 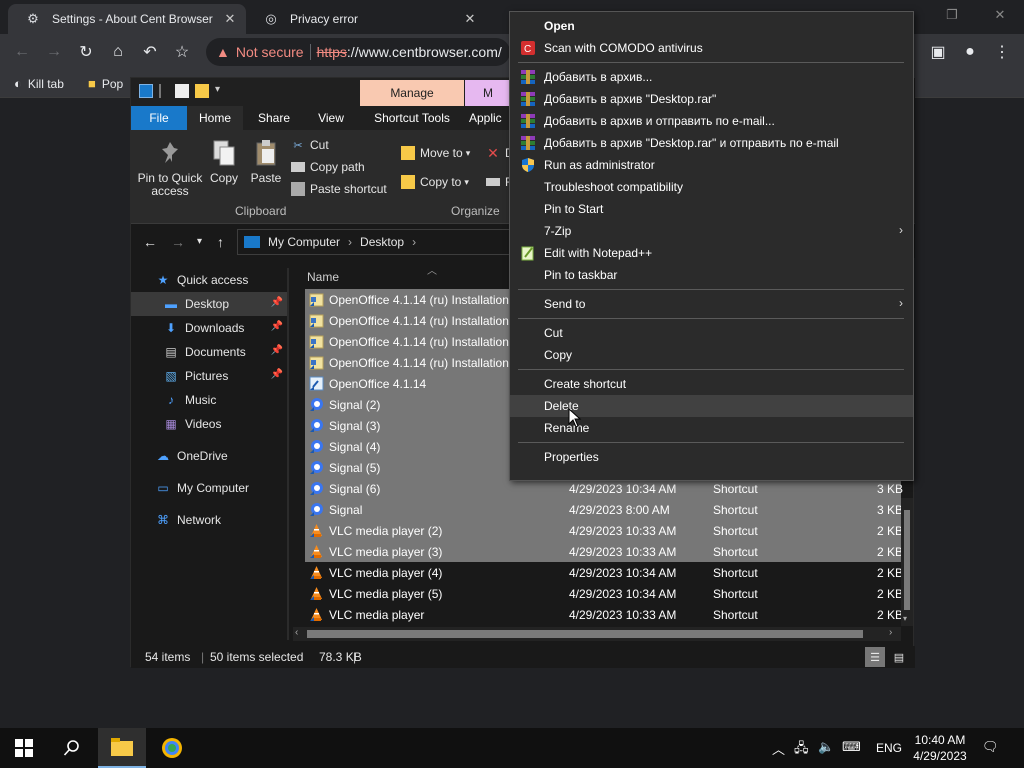 I want to click on taskbar-cent-browser, so click(x=172, y=748).